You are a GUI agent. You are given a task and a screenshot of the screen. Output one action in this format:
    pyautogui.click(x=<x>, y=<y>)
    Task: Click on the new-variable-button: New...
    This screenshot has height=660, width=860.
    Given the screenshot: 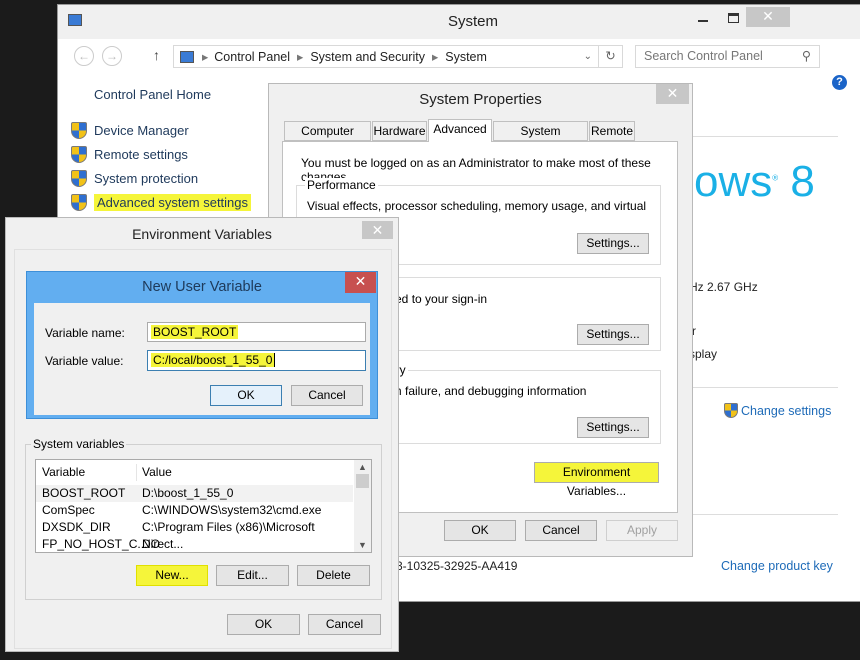 What is the action you would take?
    pyautogui.click(x=172, y=575)
    